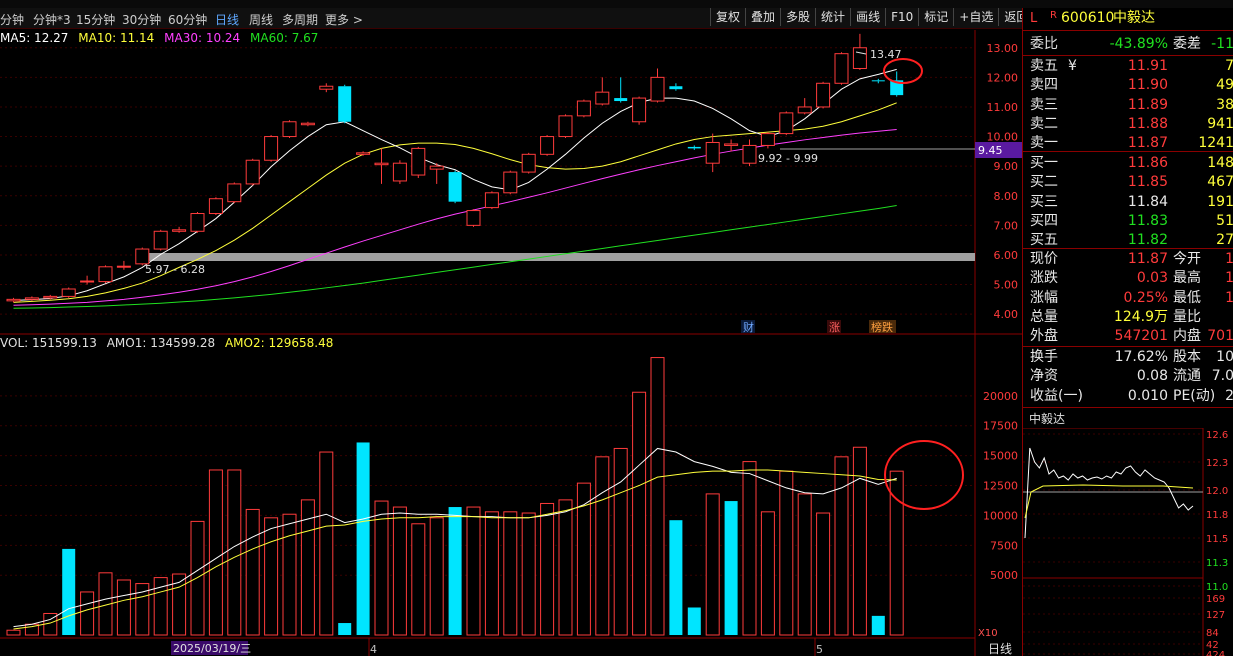 The image size is (1233, 656). I want to click on ask-row: 卖五 ¥11.91 7, so click(1128, 66).